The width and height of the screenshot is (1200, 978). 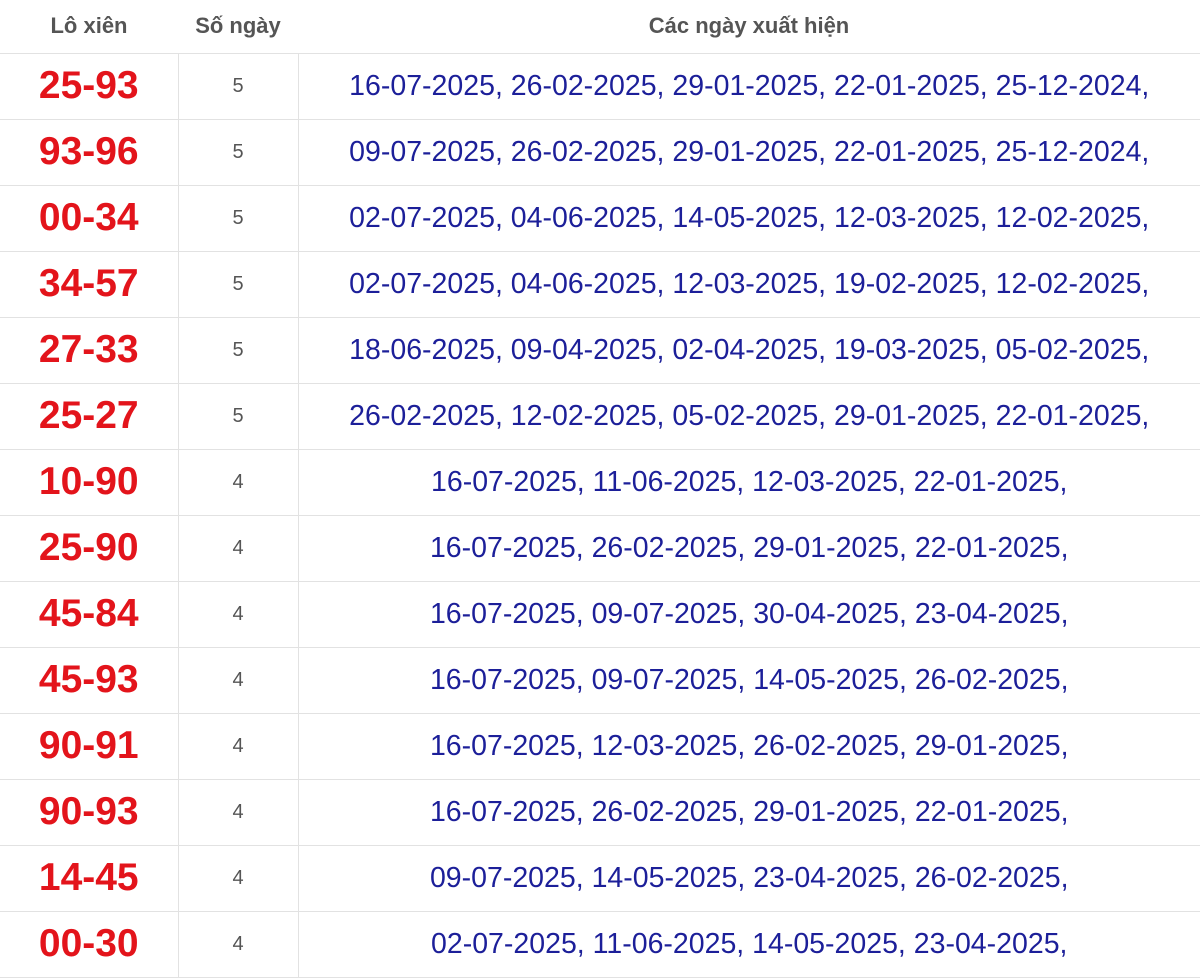 I want to click on pair-cell: 45-84, so click(x=89, y=614).